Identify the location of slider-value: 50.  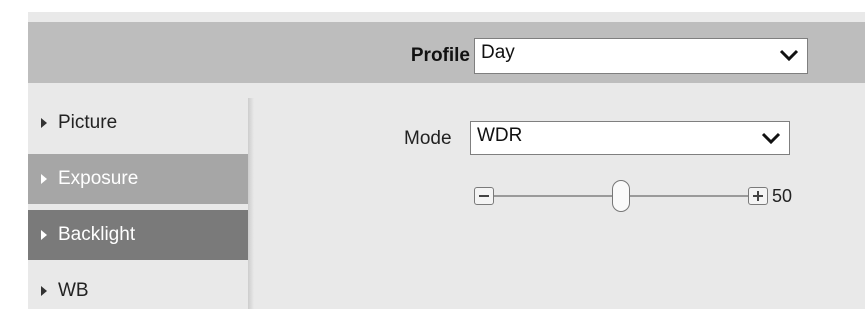
(782, 196).